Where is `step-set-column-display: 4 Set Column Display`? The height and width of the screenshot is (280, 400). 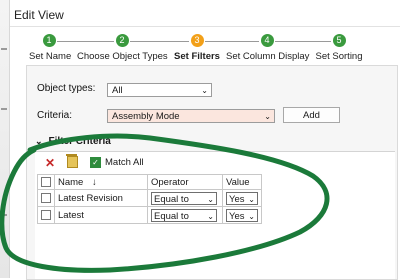 step-set-column-display: 4 Set Column Display is located at coordinates (268, 47).